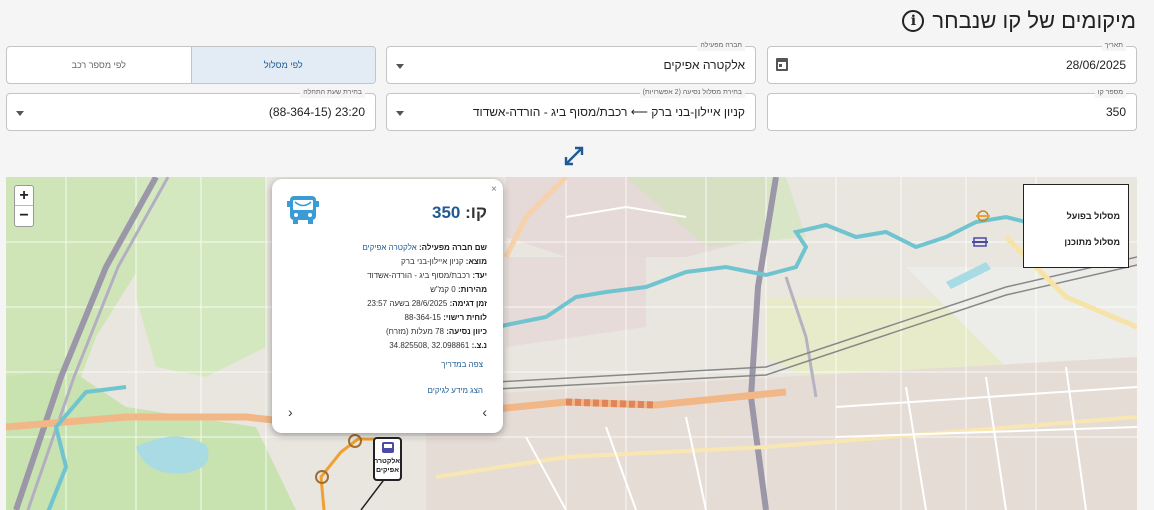 The image size is (1154, 510). Describe the element at coordinates (913, 21) in the screenshot. I see `info-icon: i` at that location.